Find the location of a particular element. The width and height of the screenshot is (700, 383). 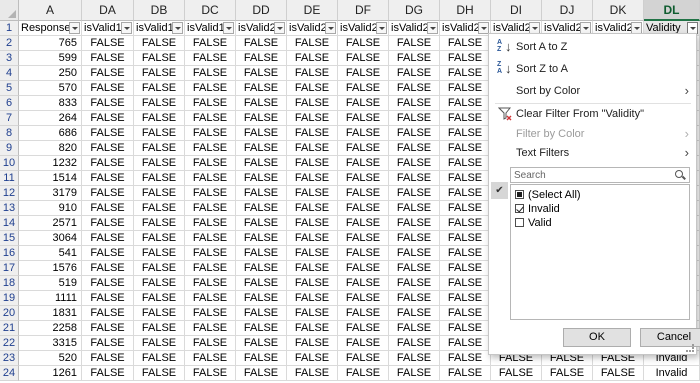

header-cell-dh: isValid2 is located at coordinates (465, 28).